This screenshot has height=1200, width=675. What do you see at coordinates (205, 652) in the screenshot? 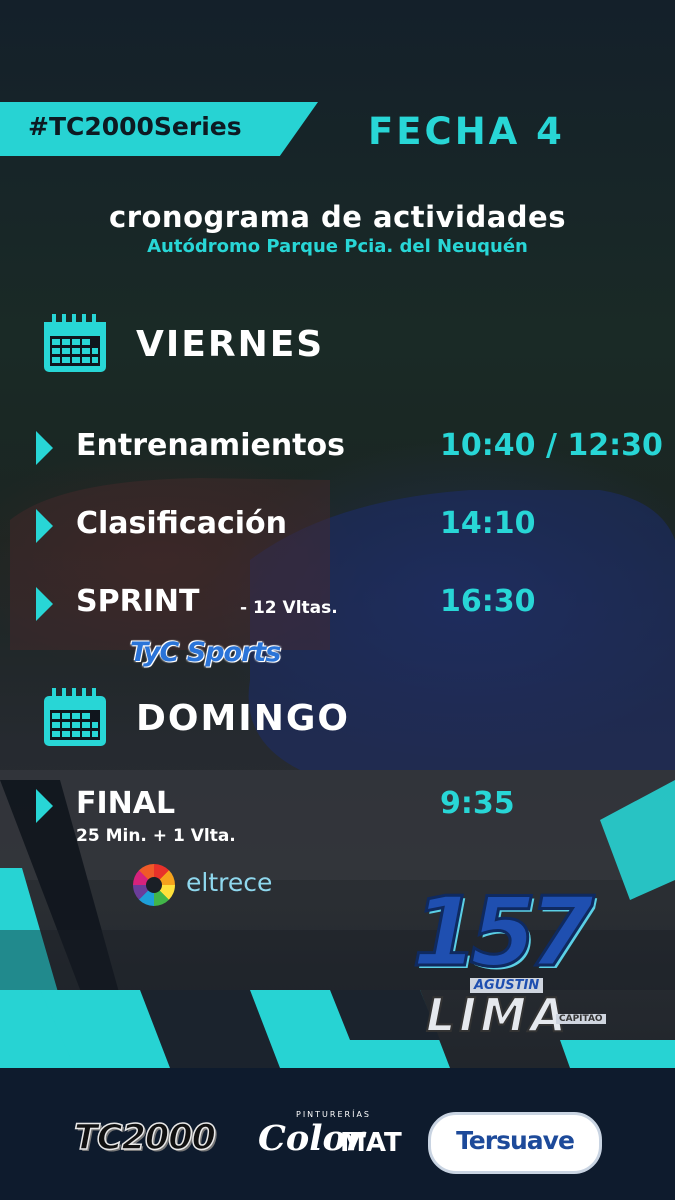
I see `tyc-sports-logo: TyC Sports` at bounding box center [205, 652].